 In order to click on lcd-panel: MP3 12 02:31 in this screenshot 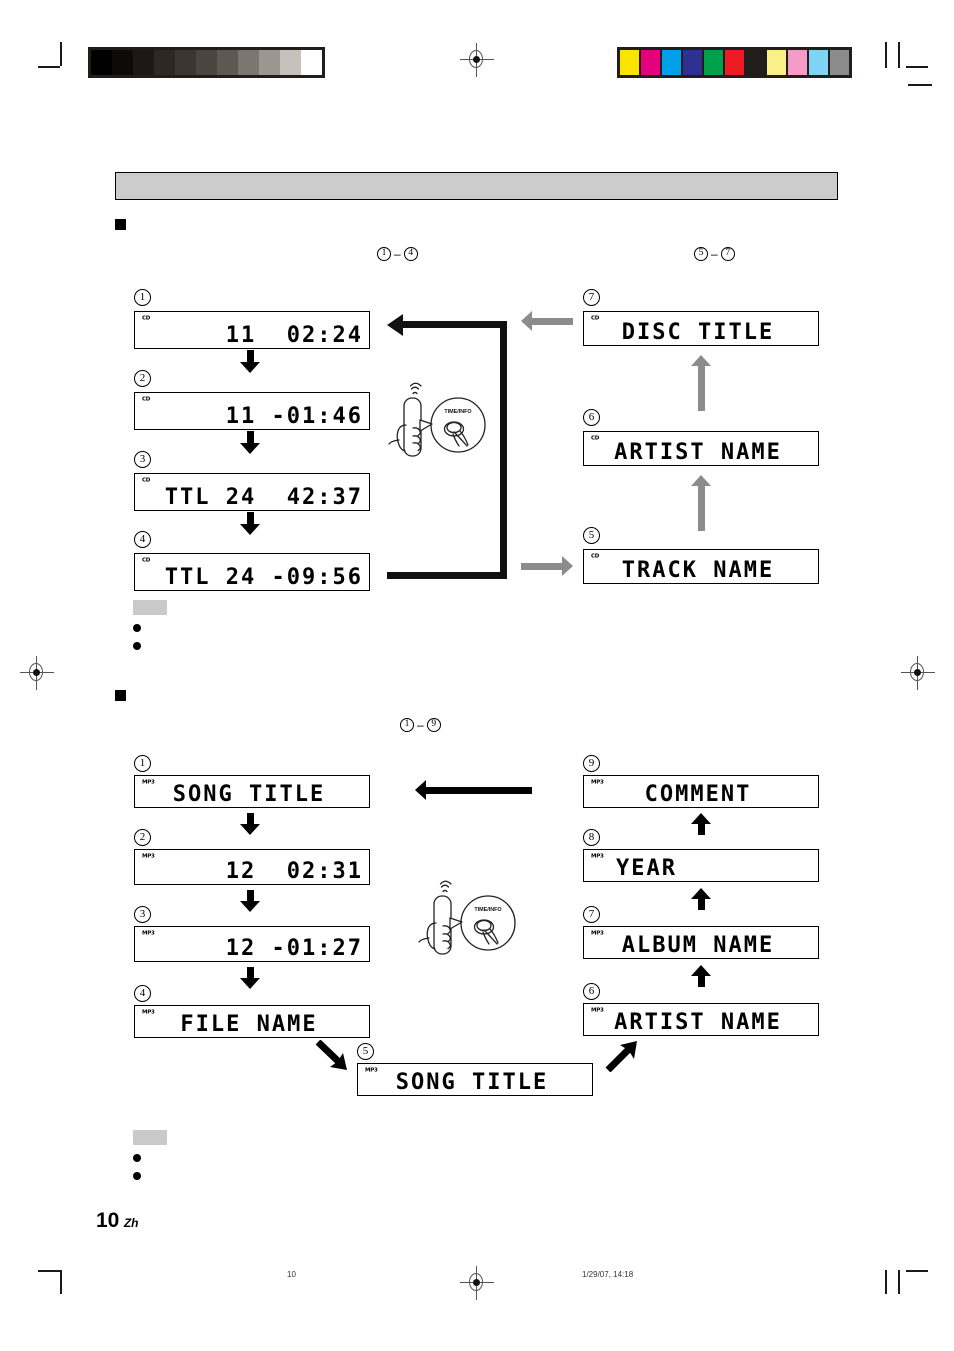, I will do `click(252, 867)`.